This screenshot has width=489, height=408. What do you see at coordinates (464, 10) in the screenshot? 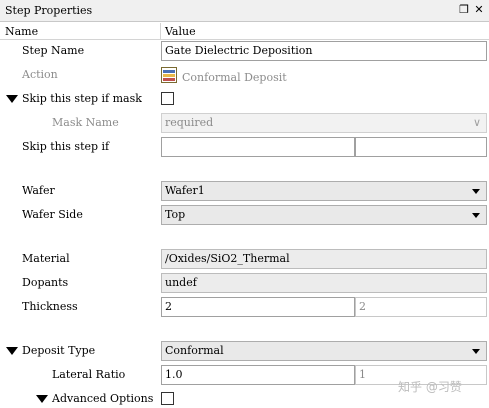
I see `float-icon: ❐` at bounding box center [464, 10].